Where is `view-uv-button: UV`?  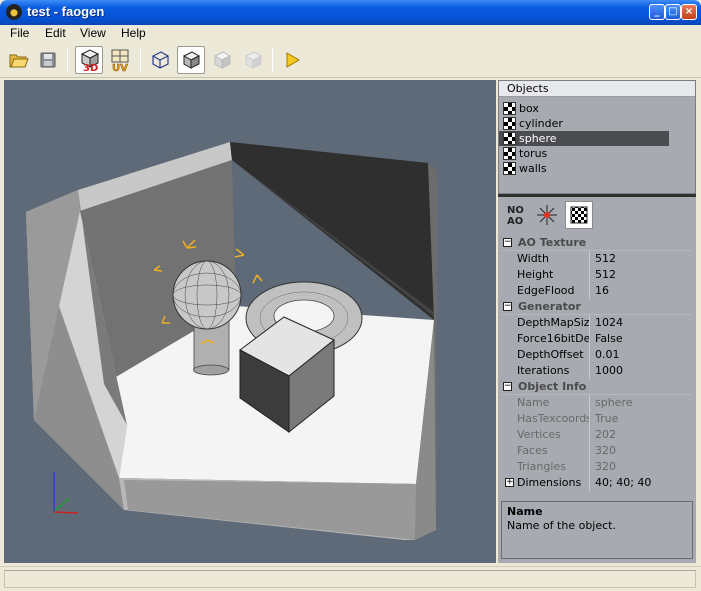 view-uv-button: UV is located at coordinates (120, 60).